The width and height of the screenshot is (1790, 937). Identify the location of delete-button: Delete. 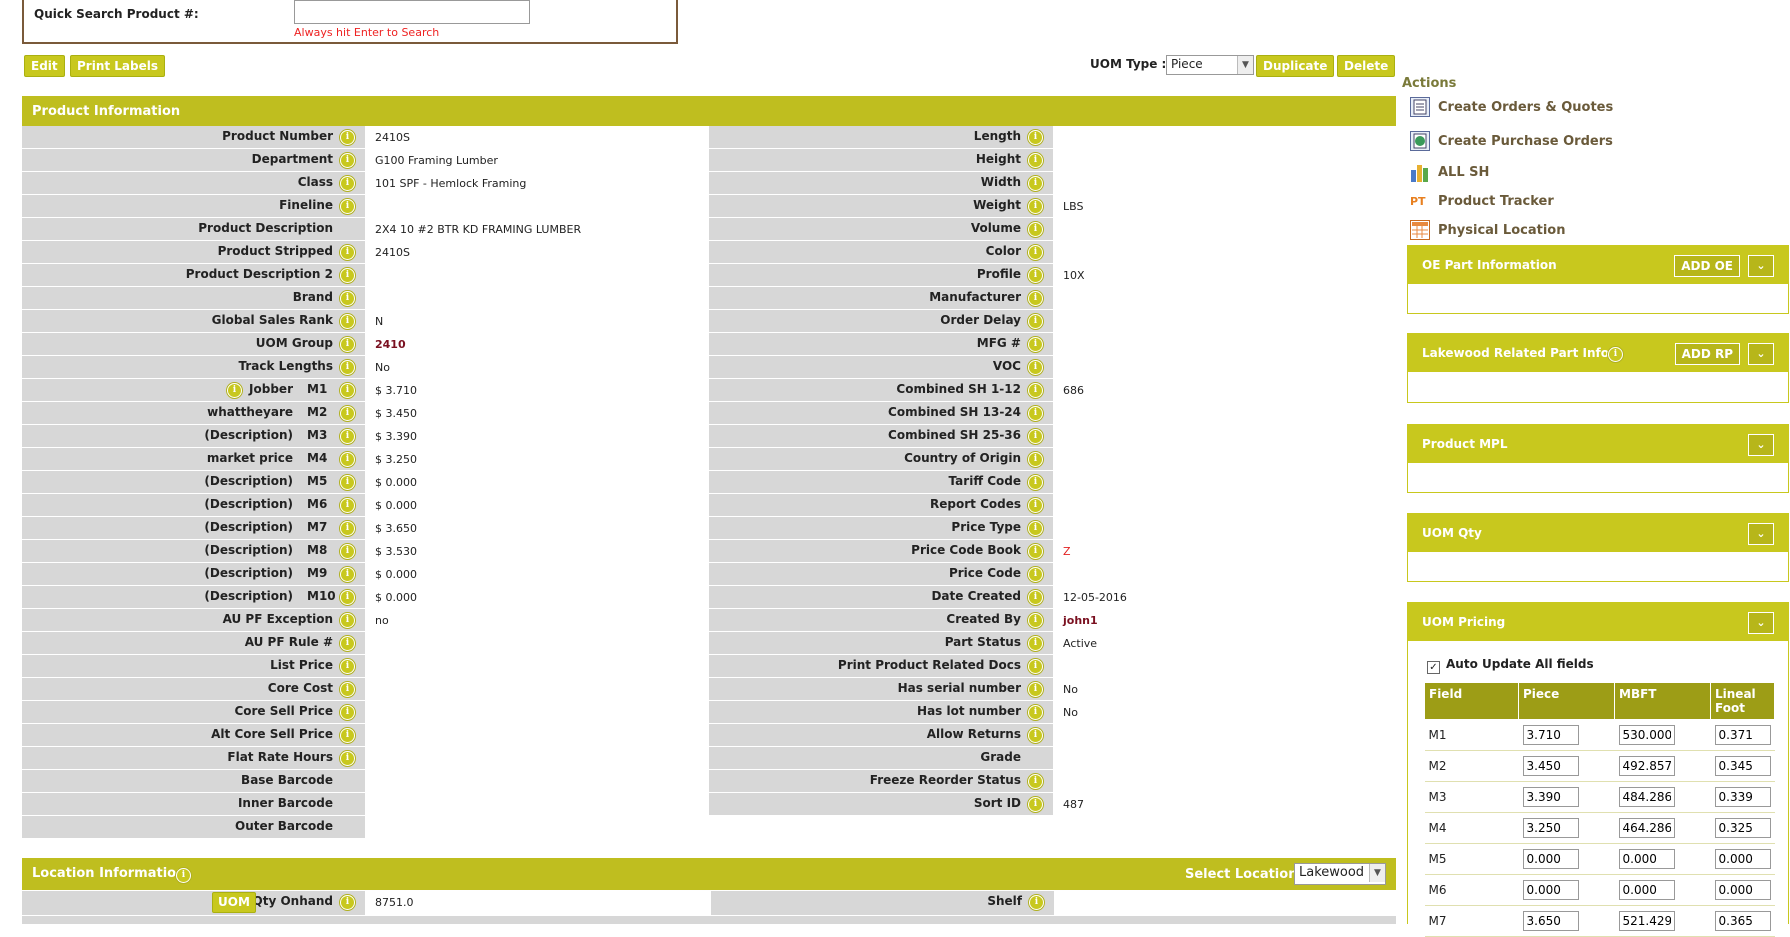
(1366, 66).